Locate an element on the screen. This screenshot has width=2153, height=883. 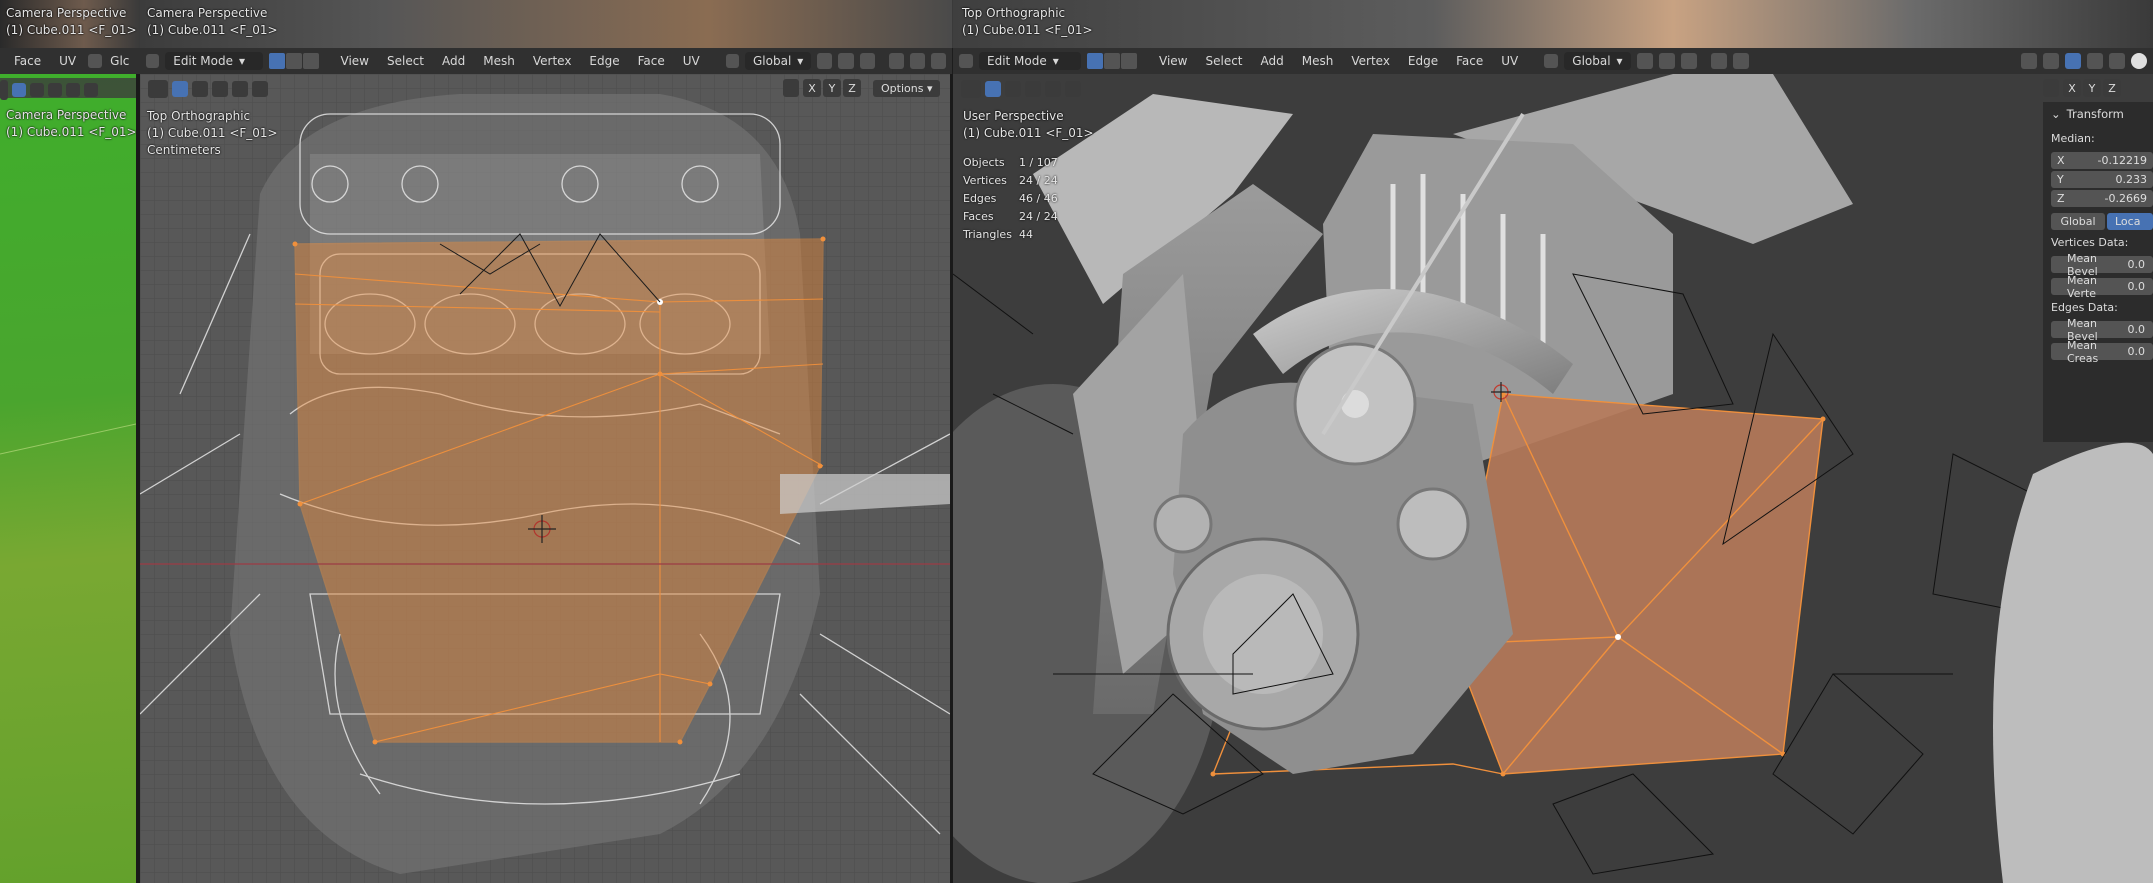
orientation-dropdown-mid: Global ▾ is located at coordinates (778, 61).